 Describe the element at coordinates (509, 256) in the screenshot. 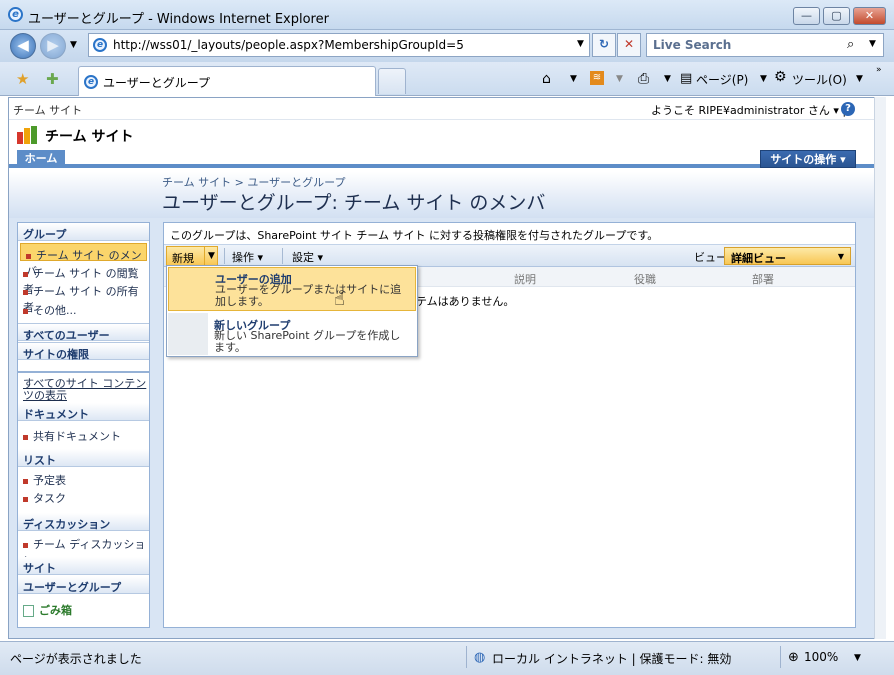

I see `list-toolbar: 新規 ▼ 操作 ▾ 設定 ▾ ビュー: 詳細ビュー ▼` at that location.